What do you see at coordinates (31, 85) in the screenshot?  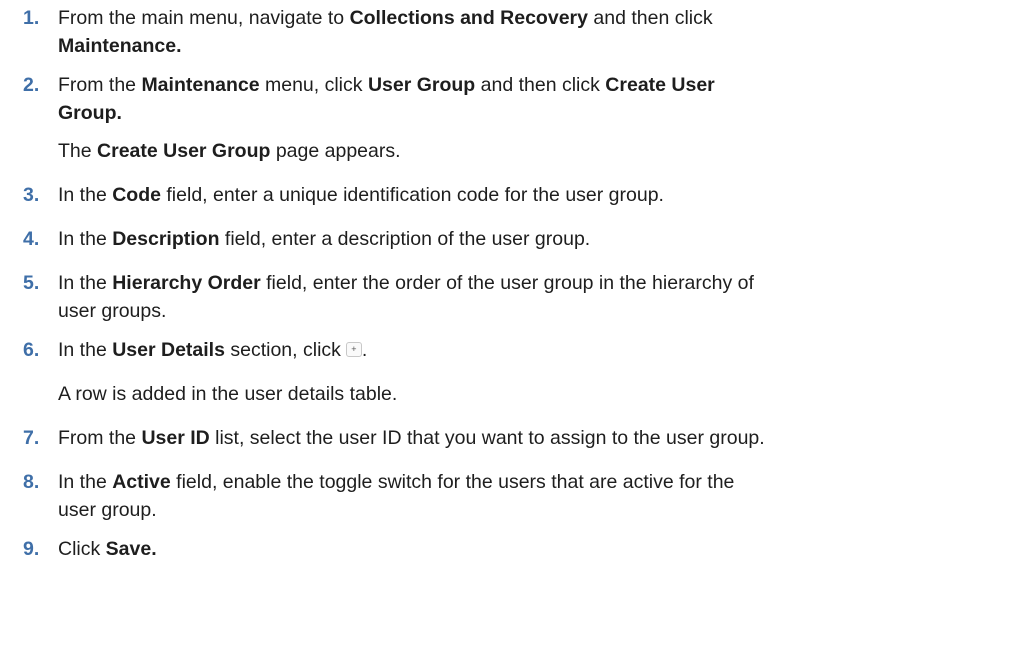 I see `step-number: 2.` at bounding box center [31, 85].